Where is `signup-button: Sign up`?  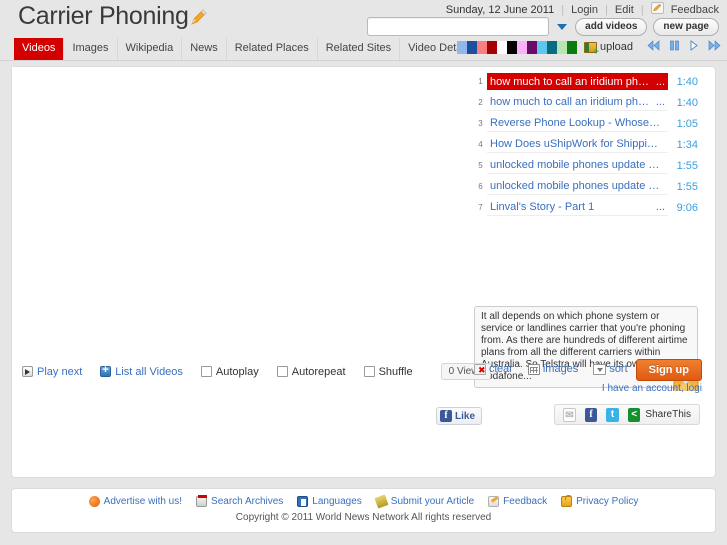 signup-button: Sign up is located at coordinates (668, 370).